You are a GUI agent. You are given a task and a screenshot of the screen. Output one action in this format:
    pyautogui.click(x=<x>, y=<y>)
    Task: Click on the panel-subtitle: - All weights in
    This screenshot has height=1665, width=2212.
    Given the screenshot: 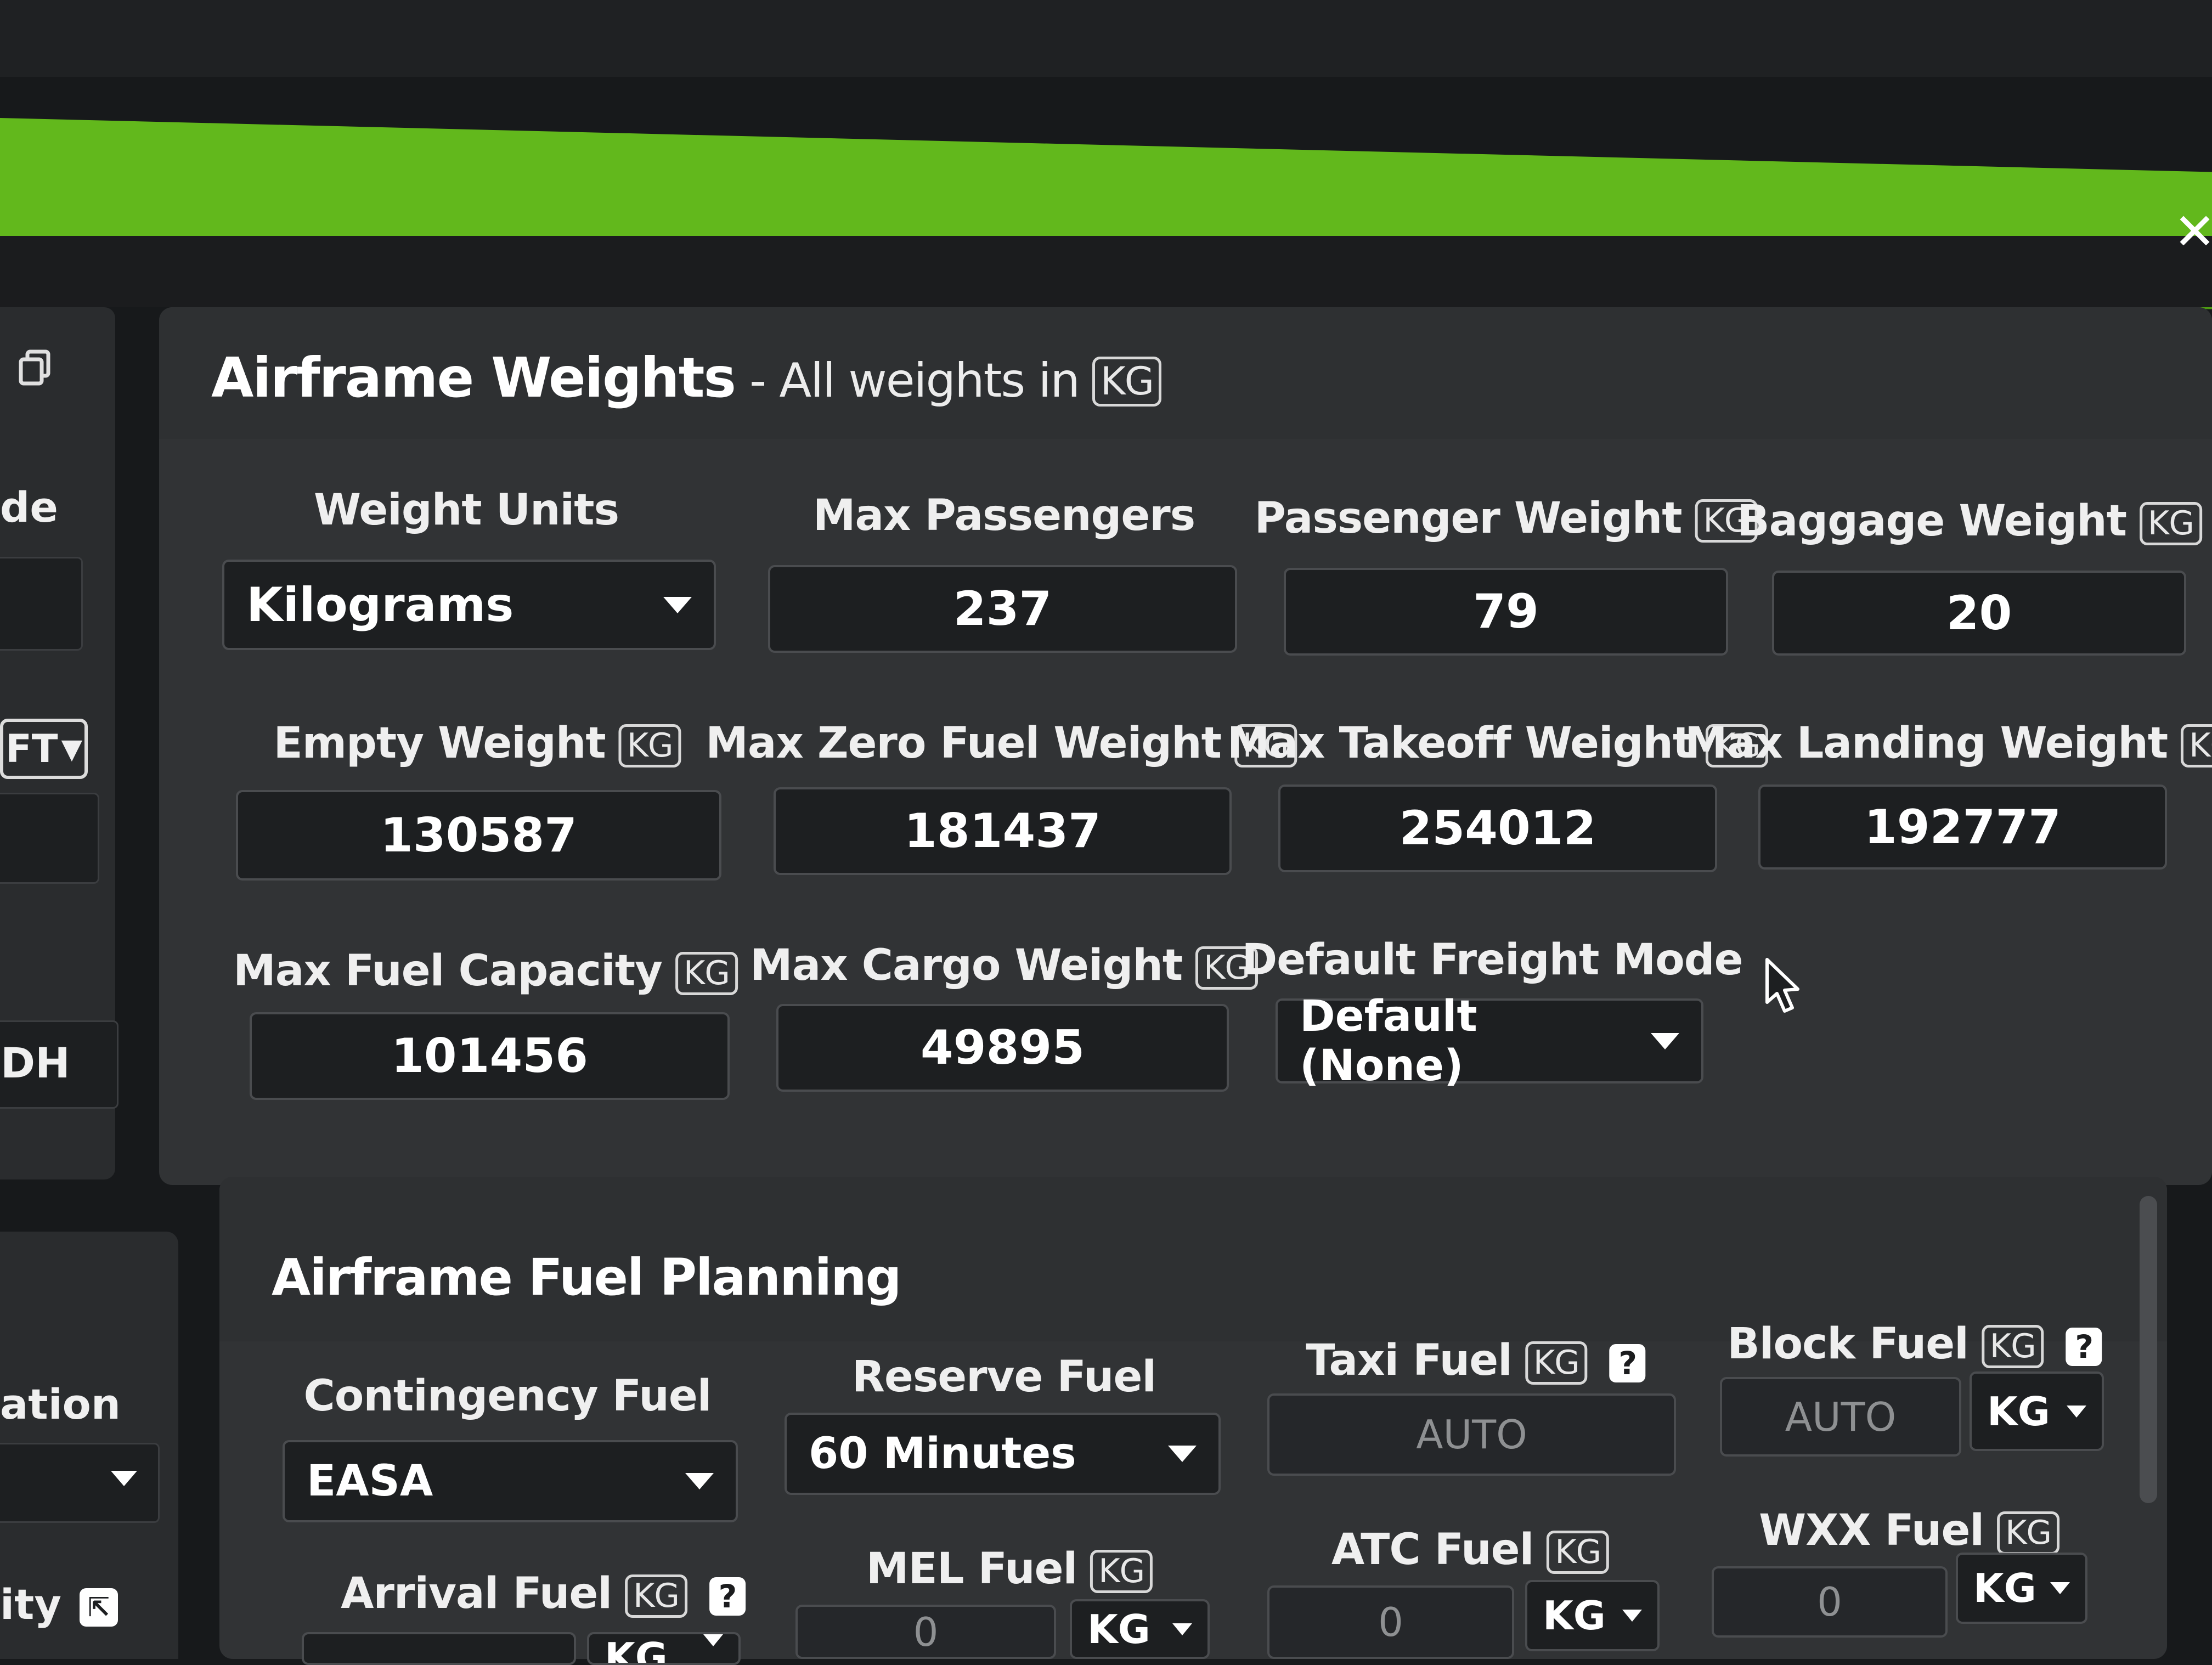 What is the action you would take?
    pyautogui.click(x=914, y=380)
    